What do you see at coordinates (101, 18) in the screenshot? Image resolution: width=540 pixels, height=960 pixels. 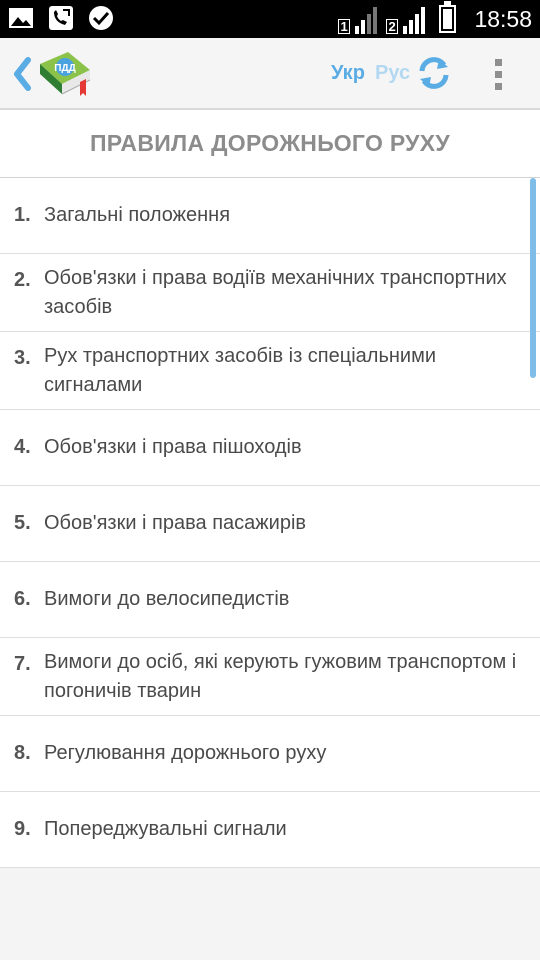 I see `check-icon` at bounding box center [101, 18].